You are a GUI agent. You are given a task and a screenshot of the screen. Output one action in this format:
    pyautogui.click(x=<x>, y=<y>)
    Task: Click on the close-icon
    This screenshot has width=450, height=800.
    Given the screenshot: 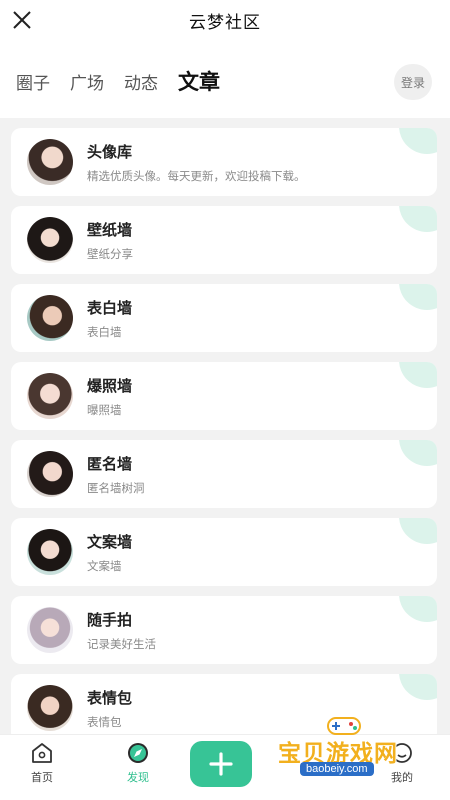 What is the action you would take?
    pyautogui.click(x=22, y=20)
    